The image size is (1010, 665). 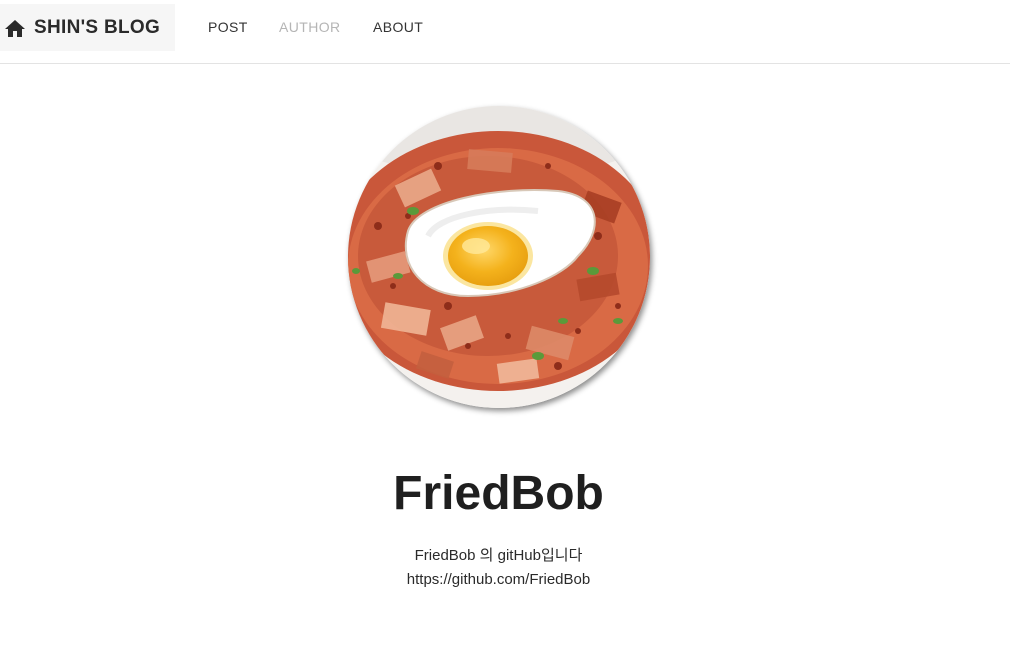 I want to click on nav-link-about: ABOUT, so click(x=398, y=27).